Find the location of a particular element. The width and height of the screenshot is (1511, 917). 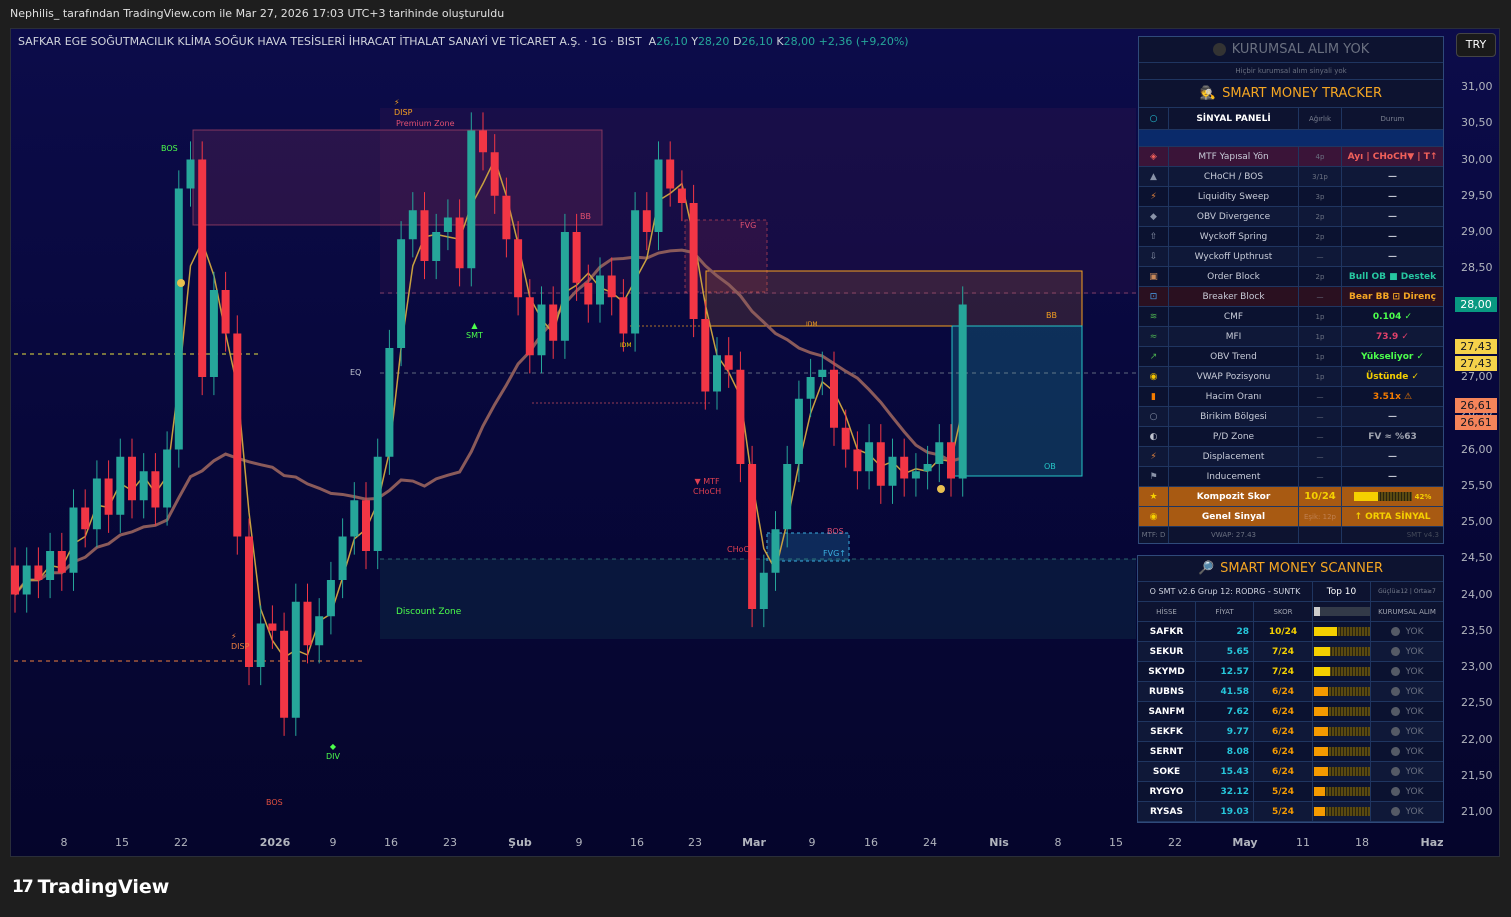

price: 7.62 is located at coordinates (1225, 711).